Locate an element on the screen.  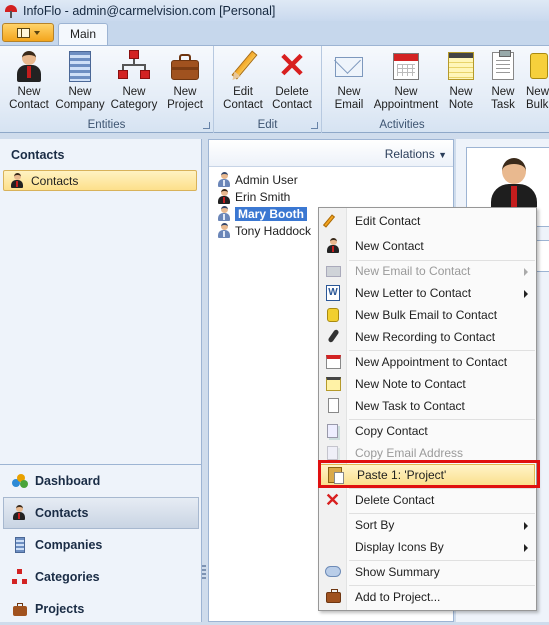
new-appointment-label-2: Appointment is located at coordinates (406, 105).